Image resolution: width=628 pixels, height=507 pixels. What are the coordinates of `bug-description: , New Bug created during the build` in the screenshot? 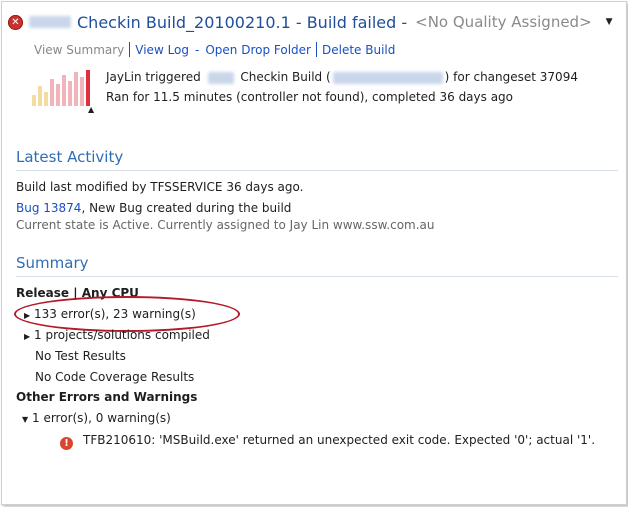 It's located at (186, 208).